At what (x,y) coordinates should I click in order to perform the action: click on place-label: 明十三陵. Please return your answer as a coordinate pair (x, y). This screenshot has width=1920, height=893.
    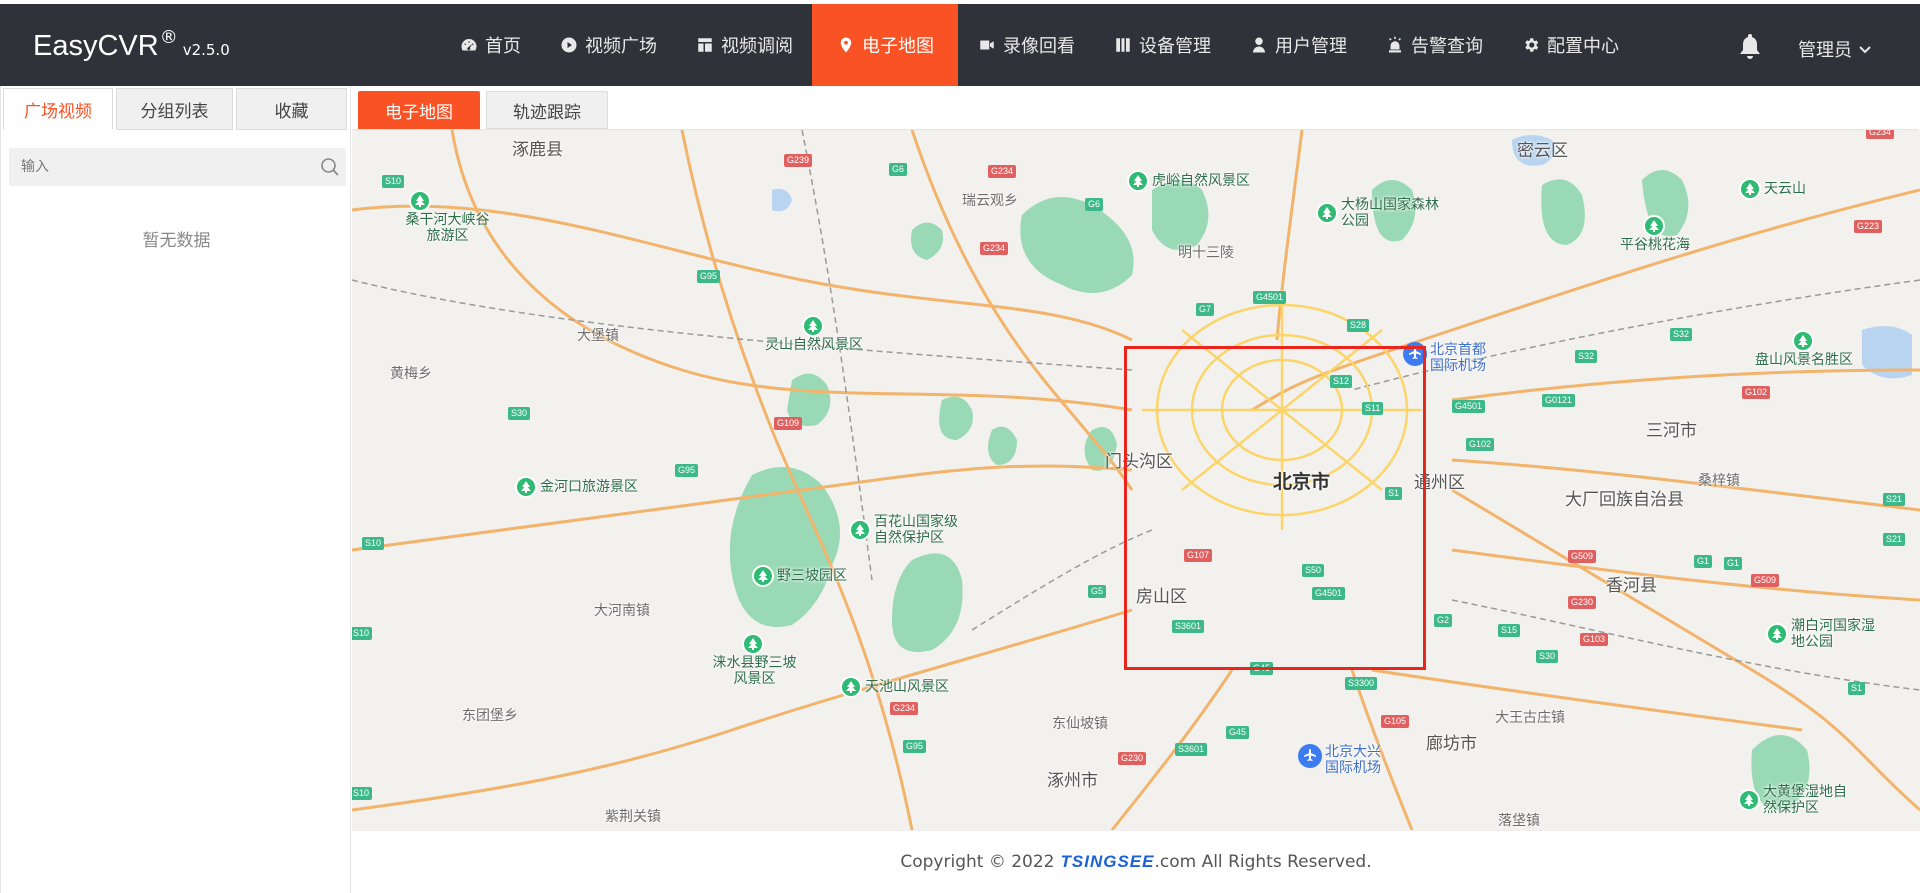
    Looking at the image, I should click on (1206, 253).